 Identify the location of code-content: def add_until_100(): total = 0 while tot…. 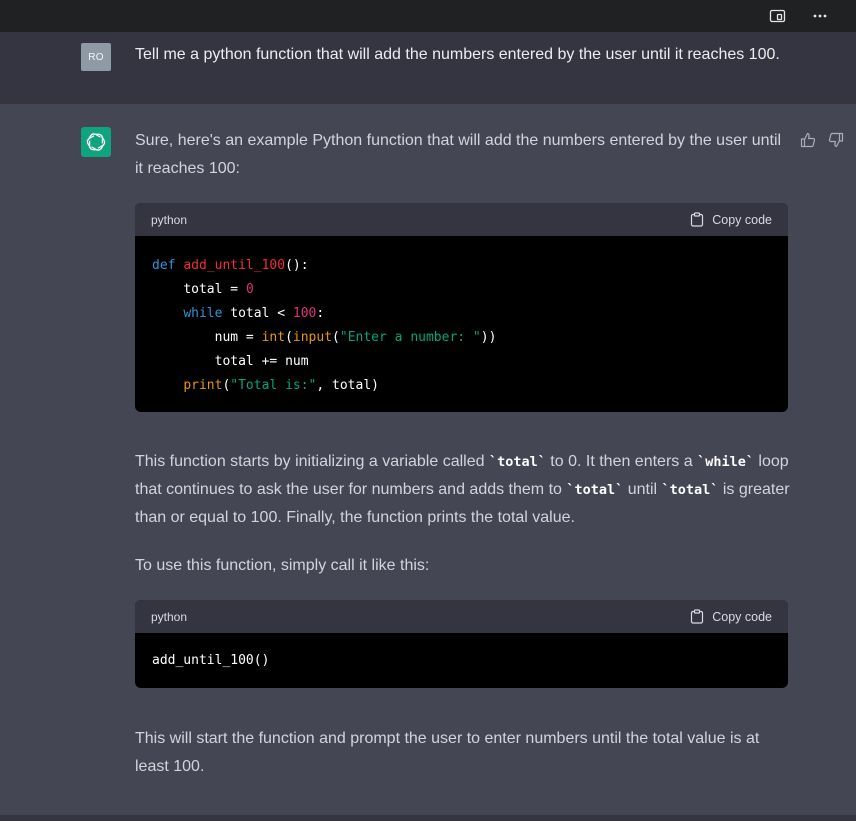
(324, 325).